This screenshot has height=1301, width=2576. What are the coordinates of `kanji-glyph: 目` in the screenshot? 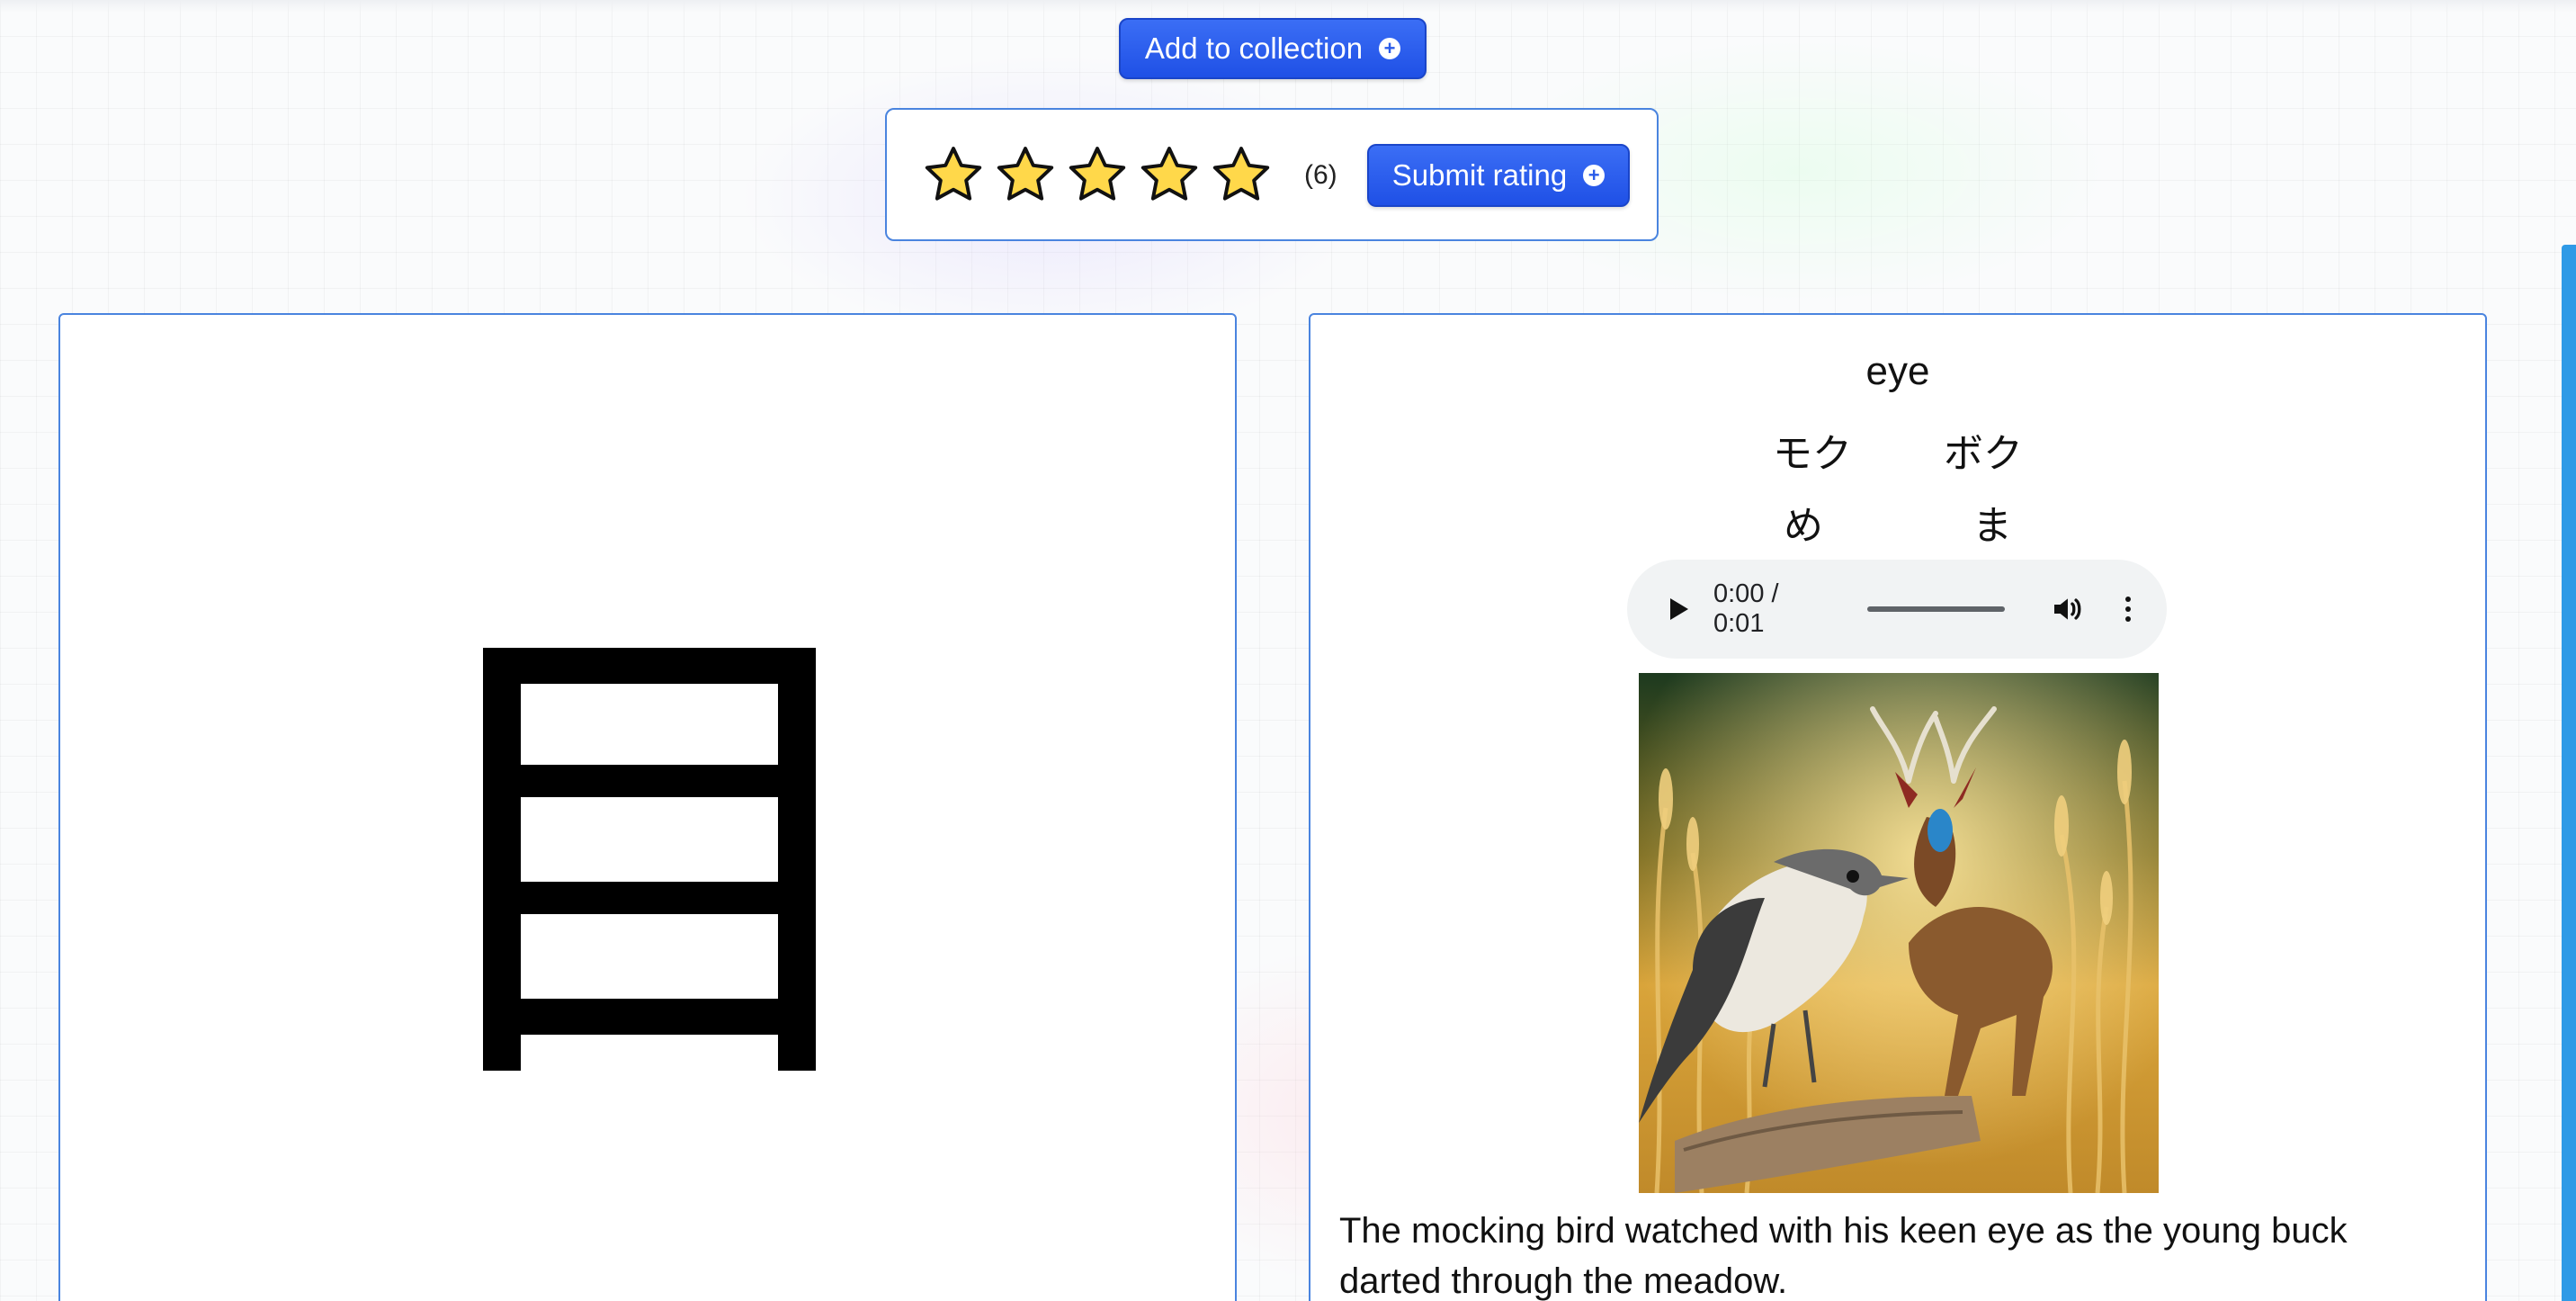 It's located at (649, 859).